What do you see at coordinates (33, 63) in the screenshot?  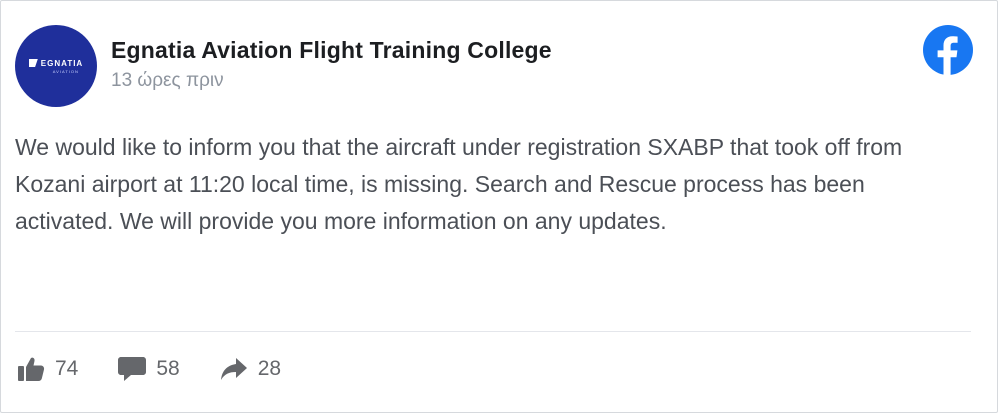 I see `logo-mark-icon` at bounding box center [33, 63].